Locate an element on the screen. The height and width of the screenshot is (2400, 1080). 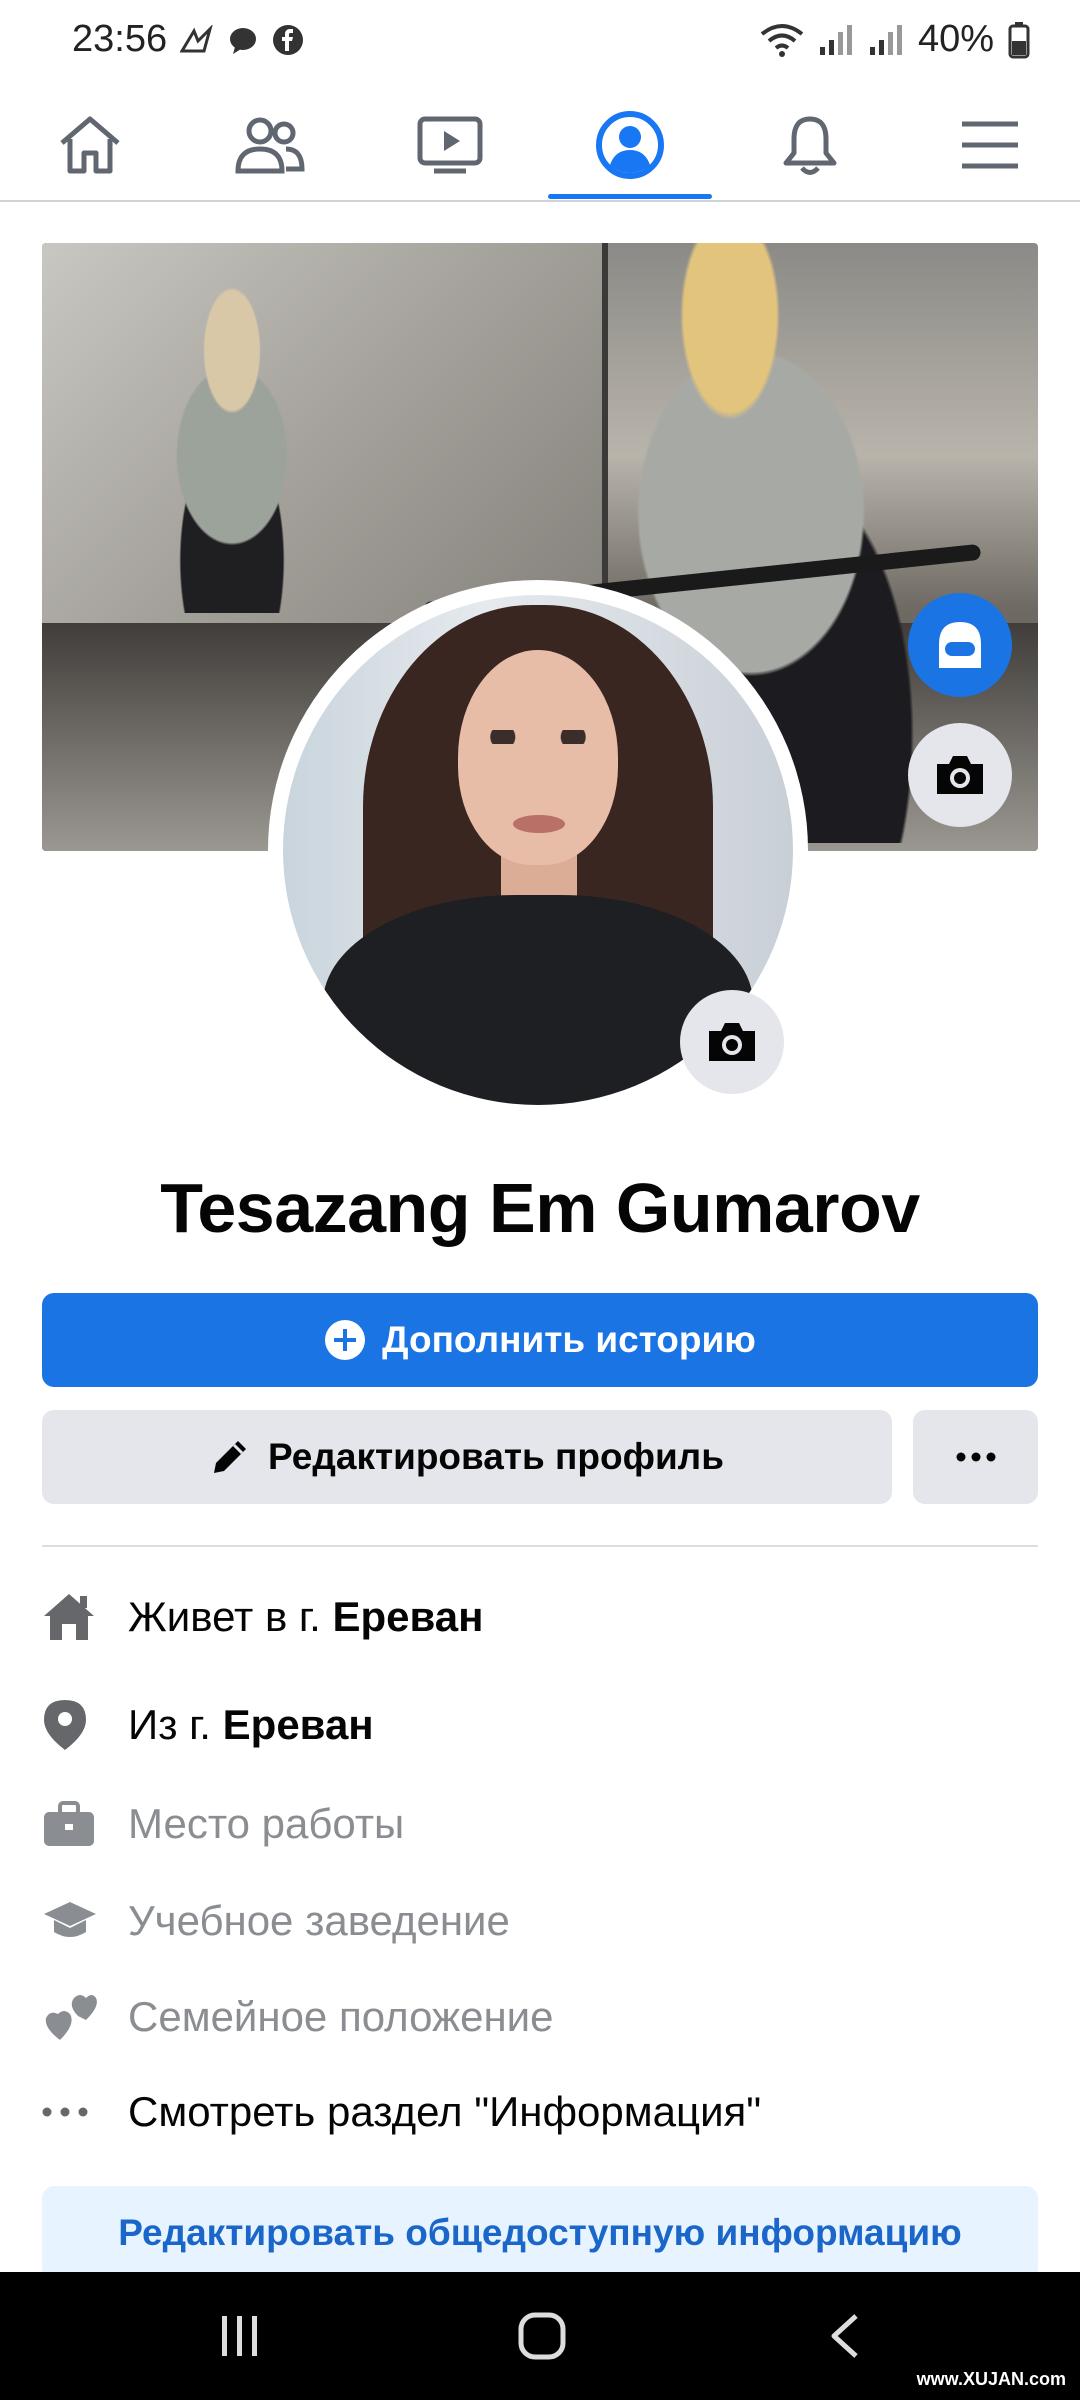
avatar-face-icon is located at coordinates (960, 645).